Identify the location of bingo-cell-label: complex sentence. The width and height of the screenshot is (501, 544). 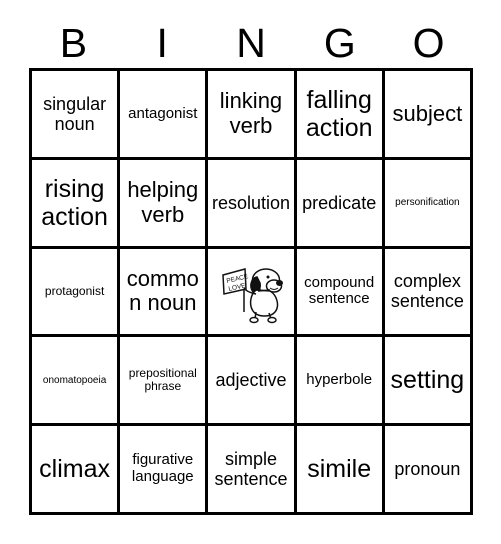
(427, 291).